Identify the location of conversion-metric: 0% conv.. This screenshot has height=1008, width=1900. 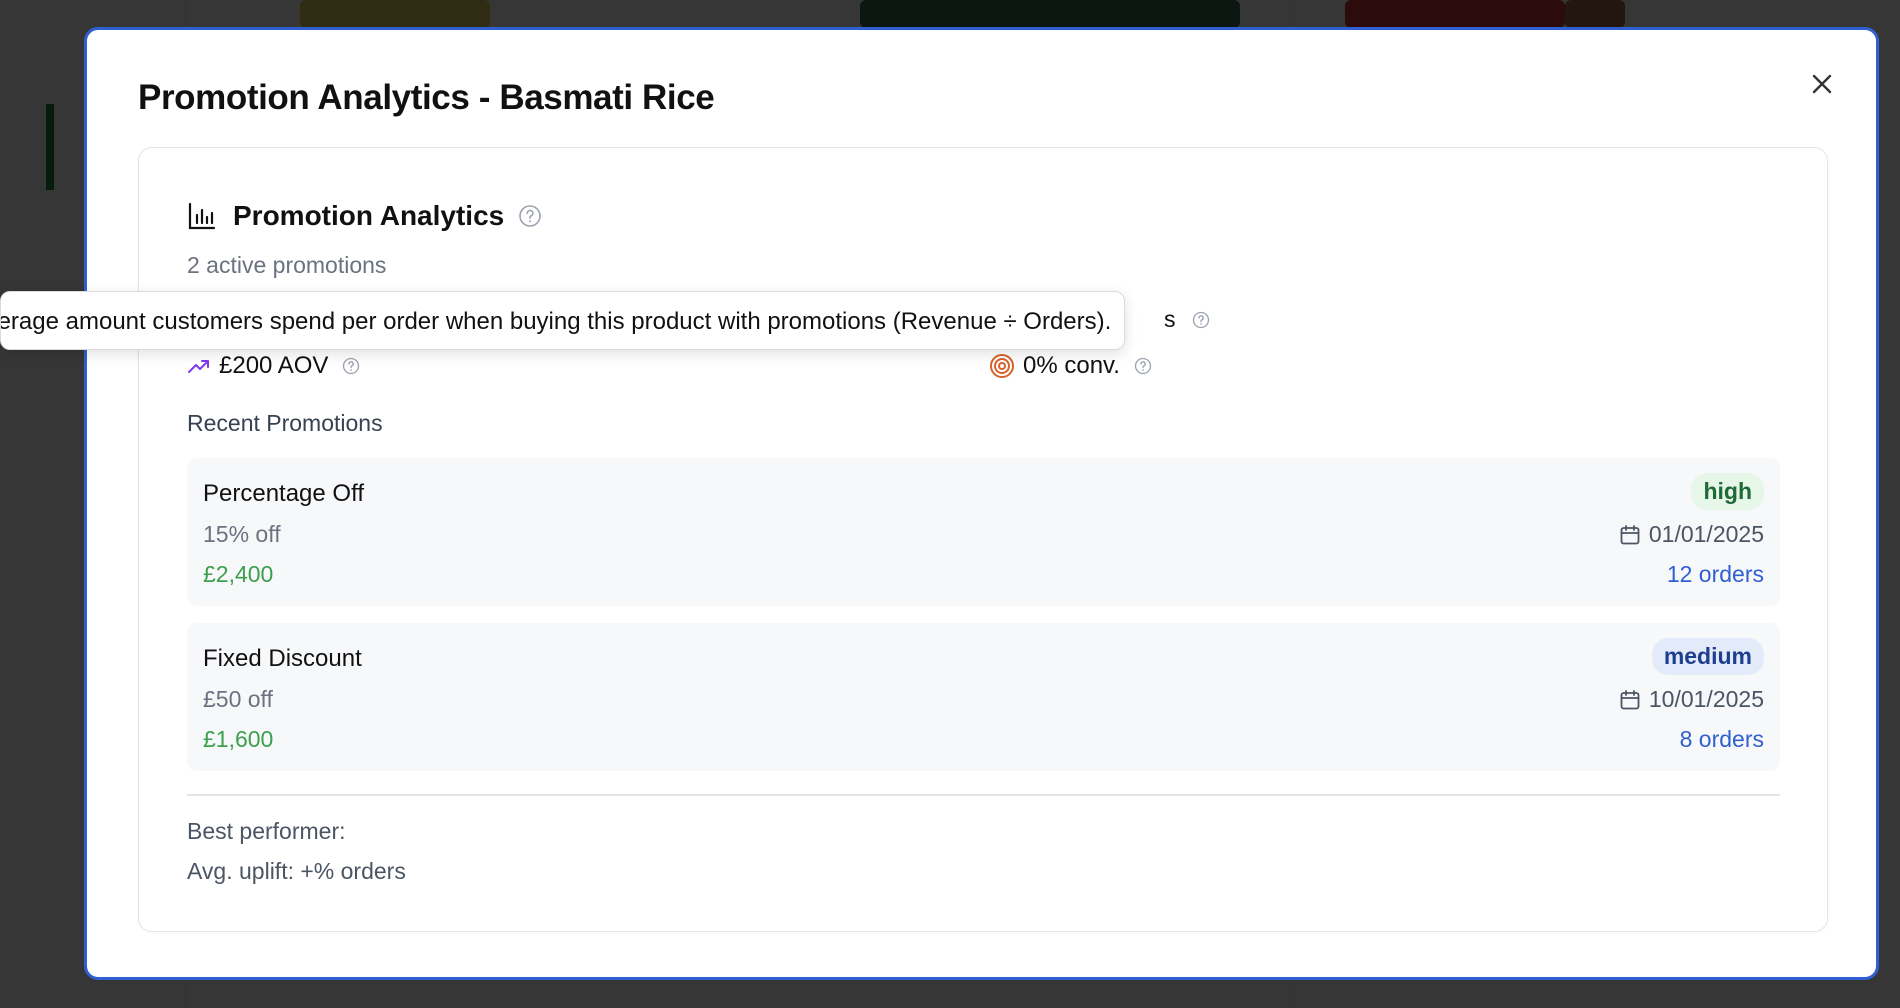
(1070, 366).